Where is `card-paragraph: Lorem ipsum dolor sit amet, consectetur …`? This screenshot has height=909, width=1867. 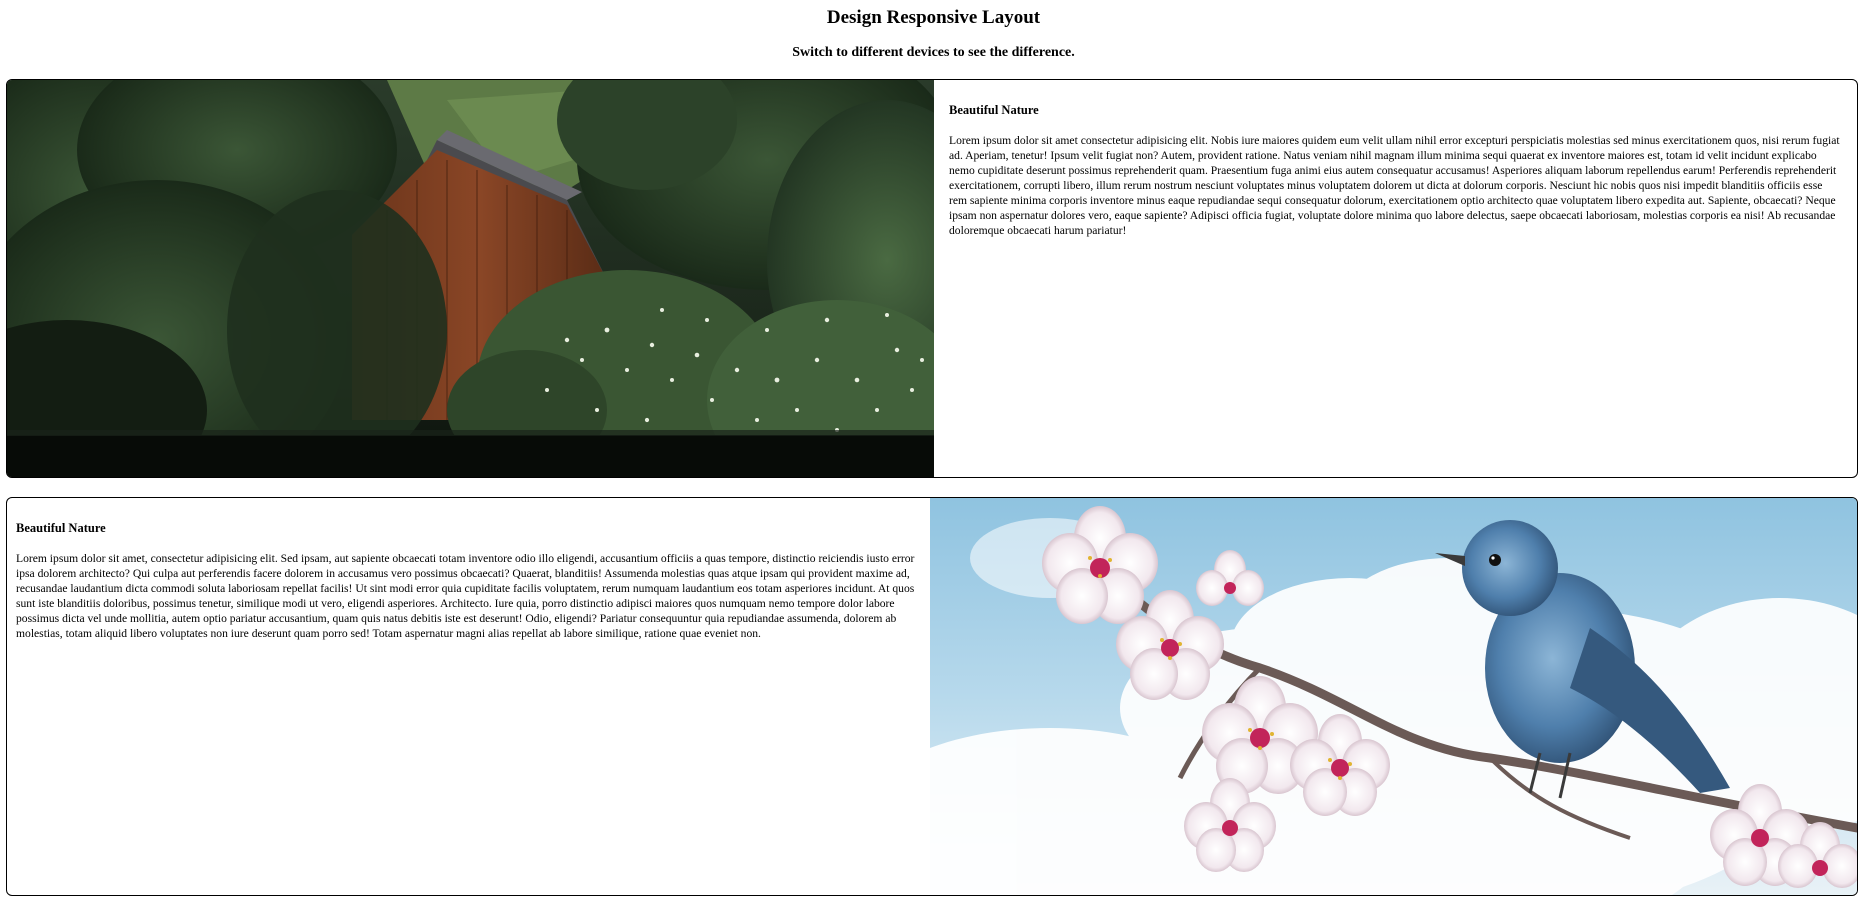
card-paragraph: Lorem ipsum dolor sit amet, consectetur … is located at coordinates (465, 596).